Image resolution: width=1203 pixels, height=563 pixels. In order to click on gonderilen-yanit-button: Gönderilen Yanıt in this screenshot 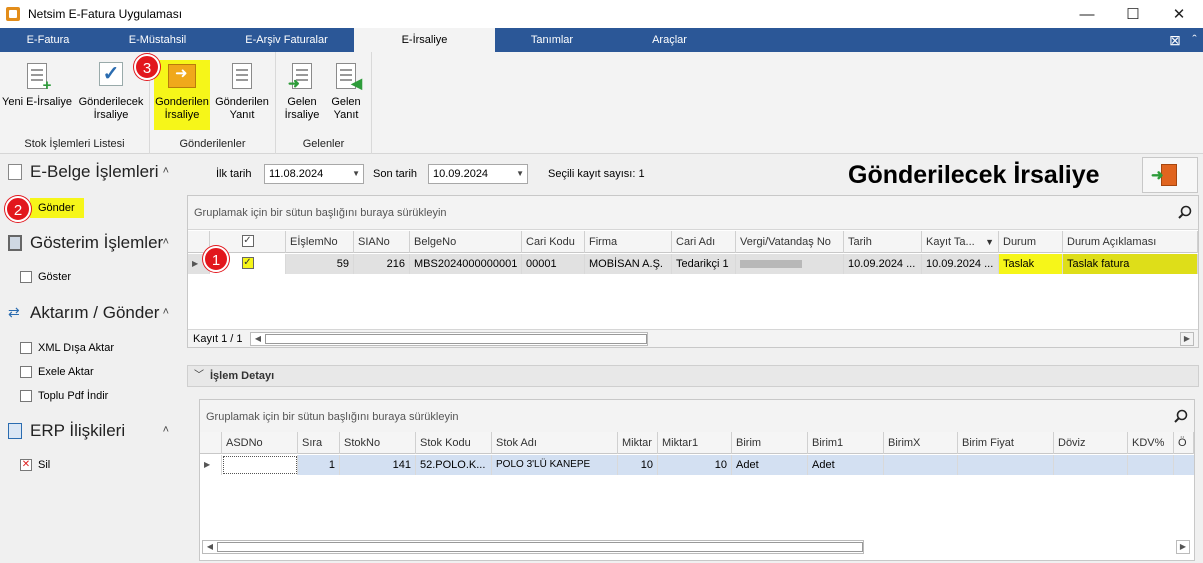, I will do `click(242, 95)`.